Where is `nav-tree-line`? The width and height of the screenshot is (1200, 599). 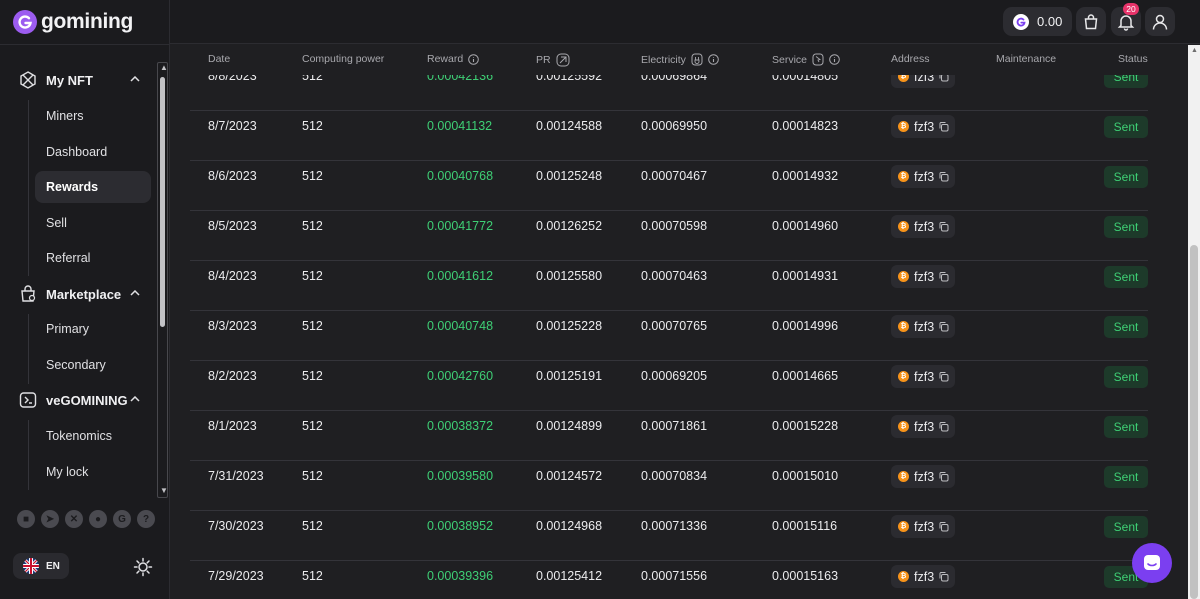
nav-tree-line is located at coordinates (28, 349).